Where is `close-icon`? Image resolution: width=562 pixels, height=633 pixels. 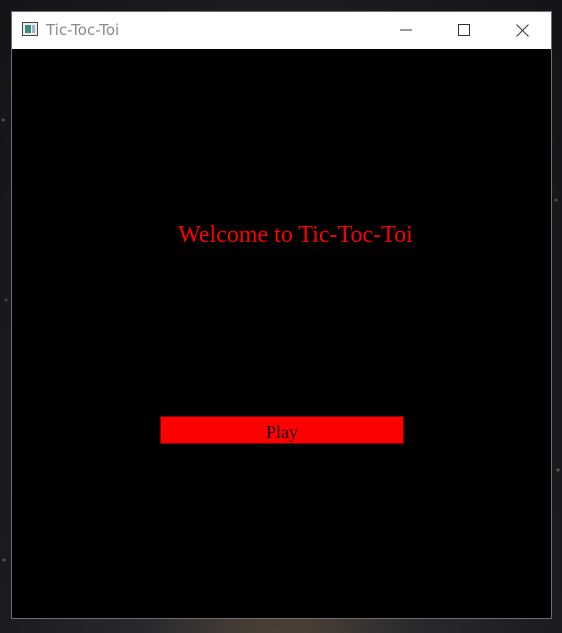
close-icon is located at coordinates (522, 30).